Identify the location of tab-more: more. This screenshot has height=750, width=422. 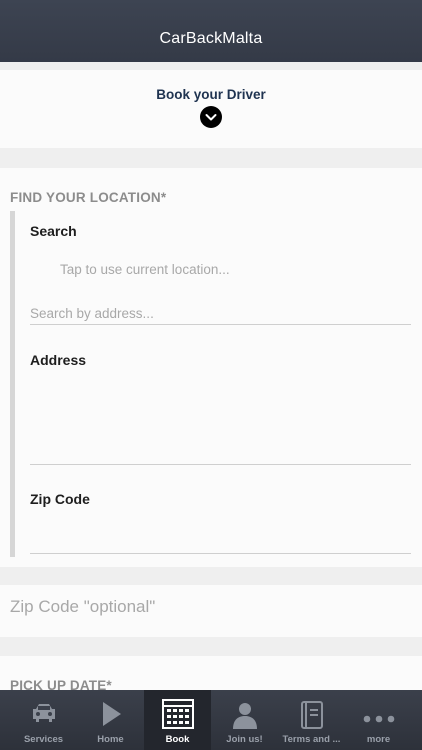
(378, 720).